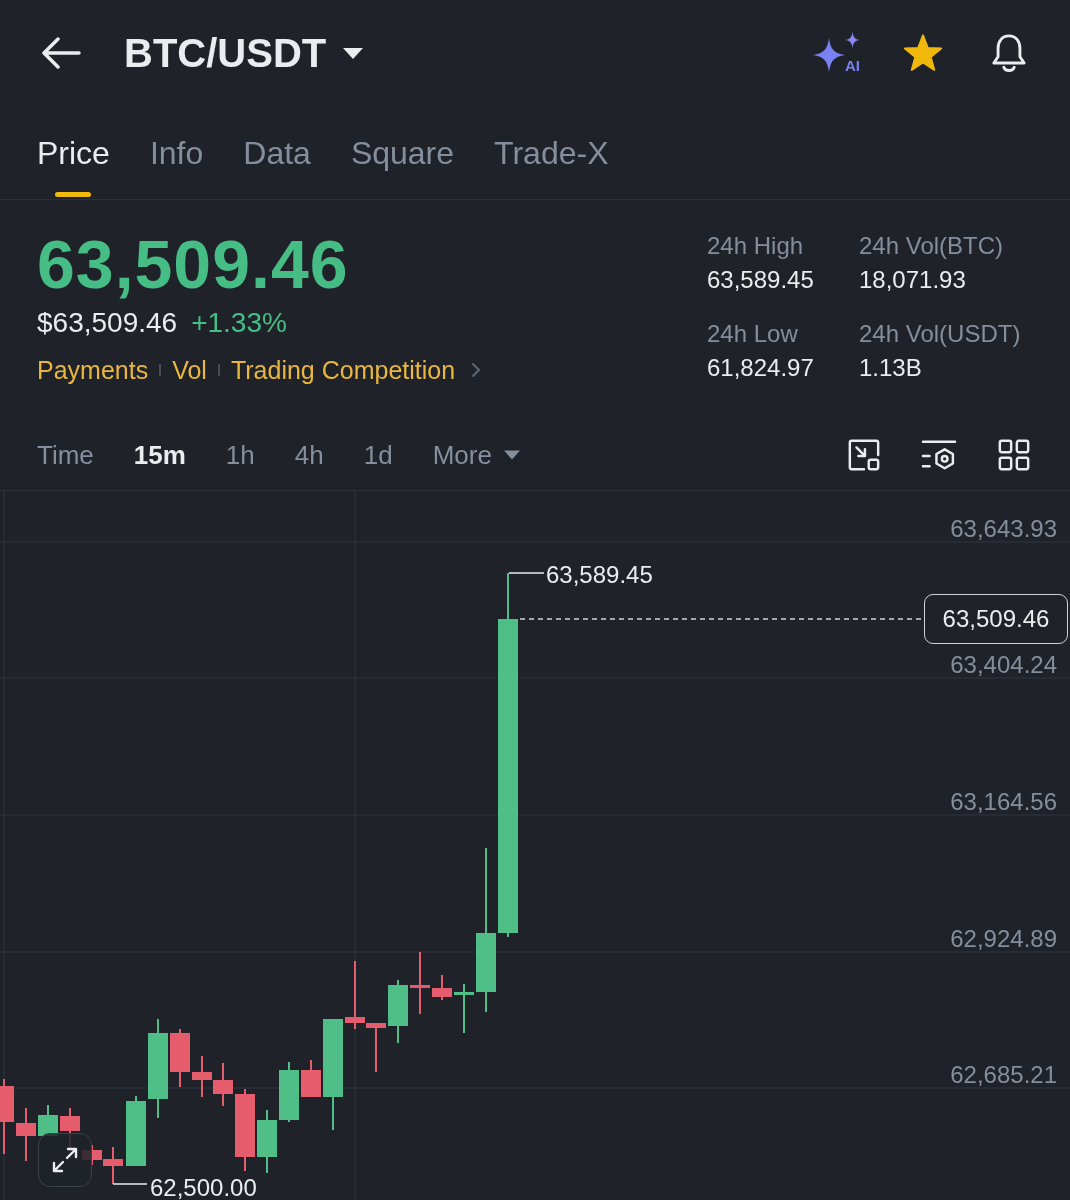  What do you see at coordinates (1009, 53) in the screenshot?
I see `bell-icon` at bounding box center [1009, 53].